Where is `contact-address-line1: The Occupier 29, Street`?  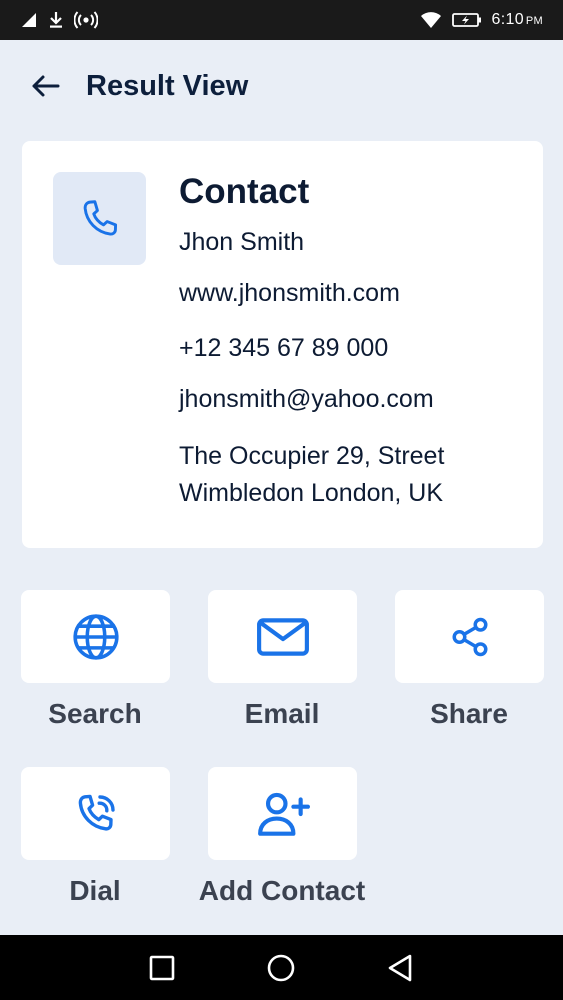
contact-address-line1: The Occupier 29, Street is located at coordinates (312, 456).